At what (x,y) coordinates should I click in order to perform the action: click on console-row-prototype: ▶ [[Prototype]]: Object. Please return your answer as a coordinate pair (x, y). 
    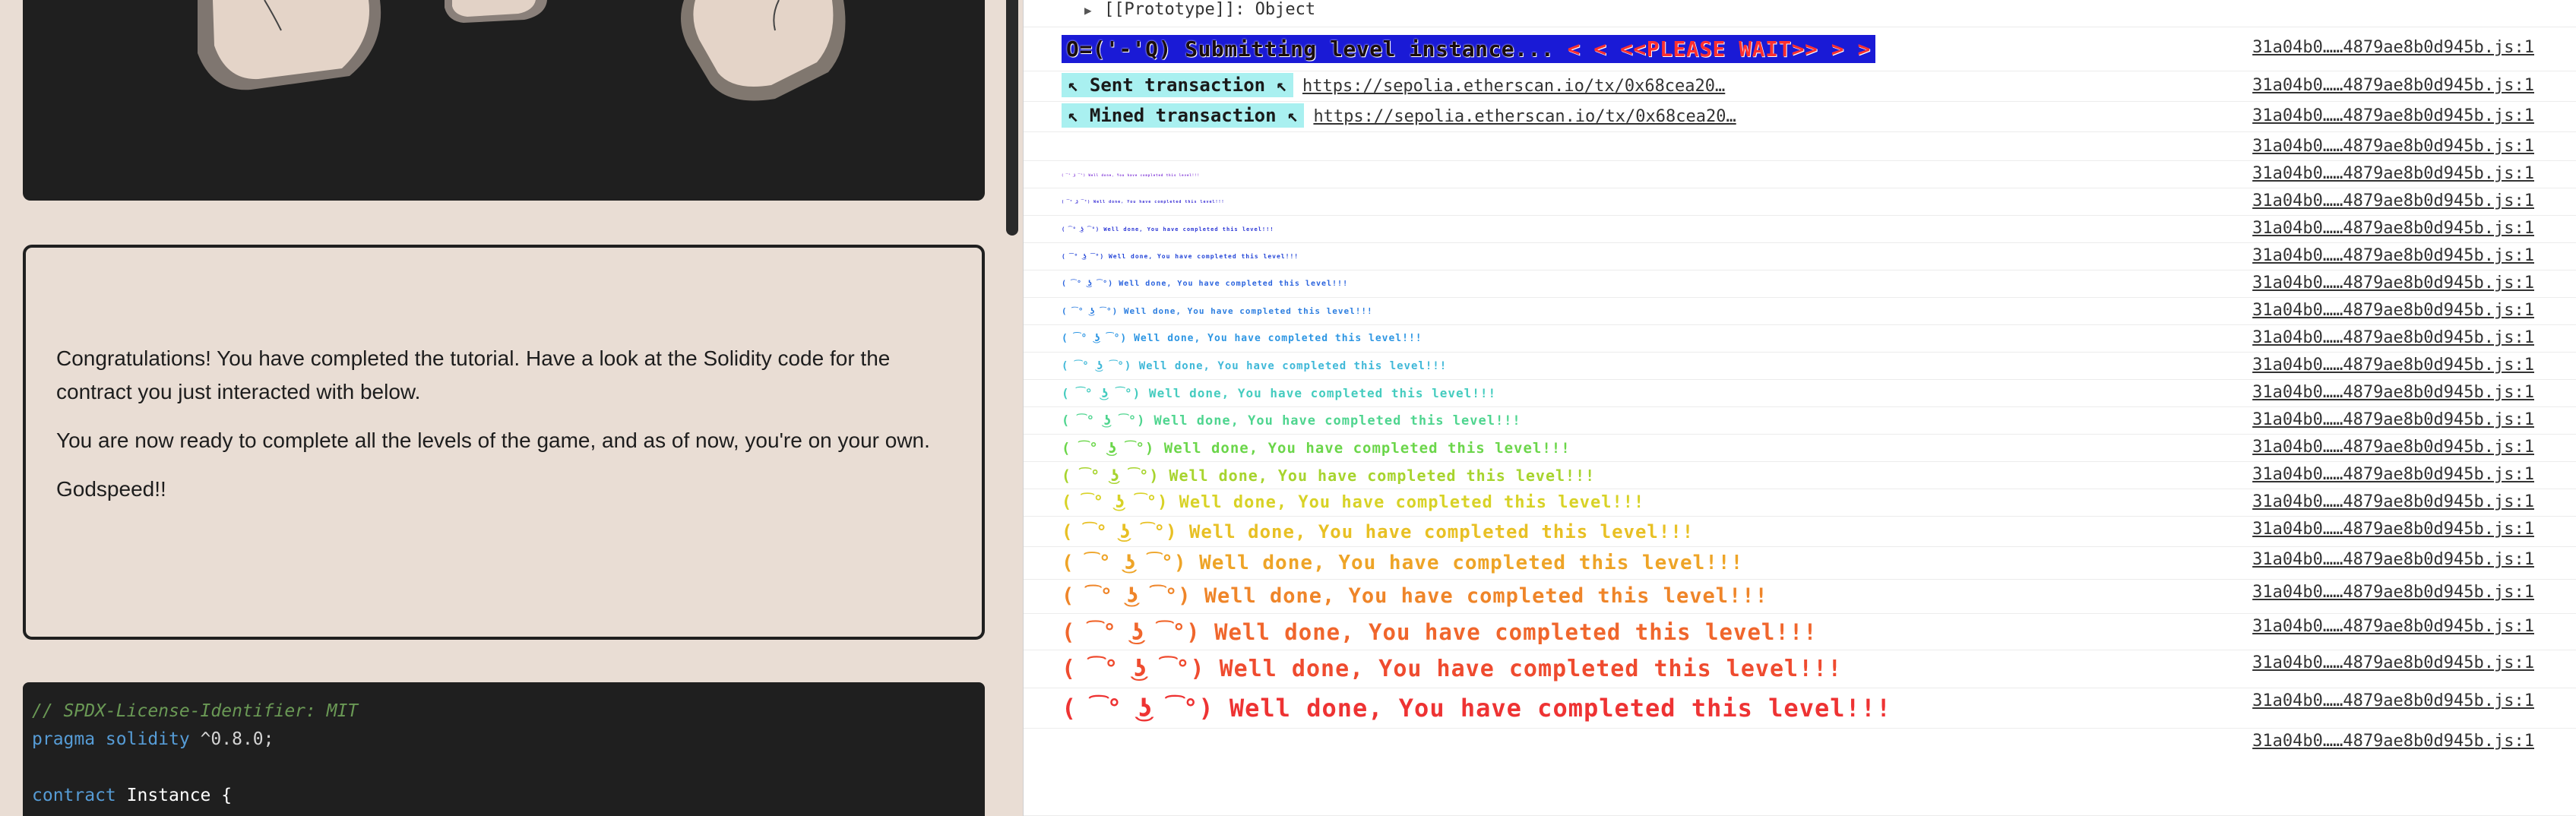
    Looking at the image, I should click on (1800, 13).